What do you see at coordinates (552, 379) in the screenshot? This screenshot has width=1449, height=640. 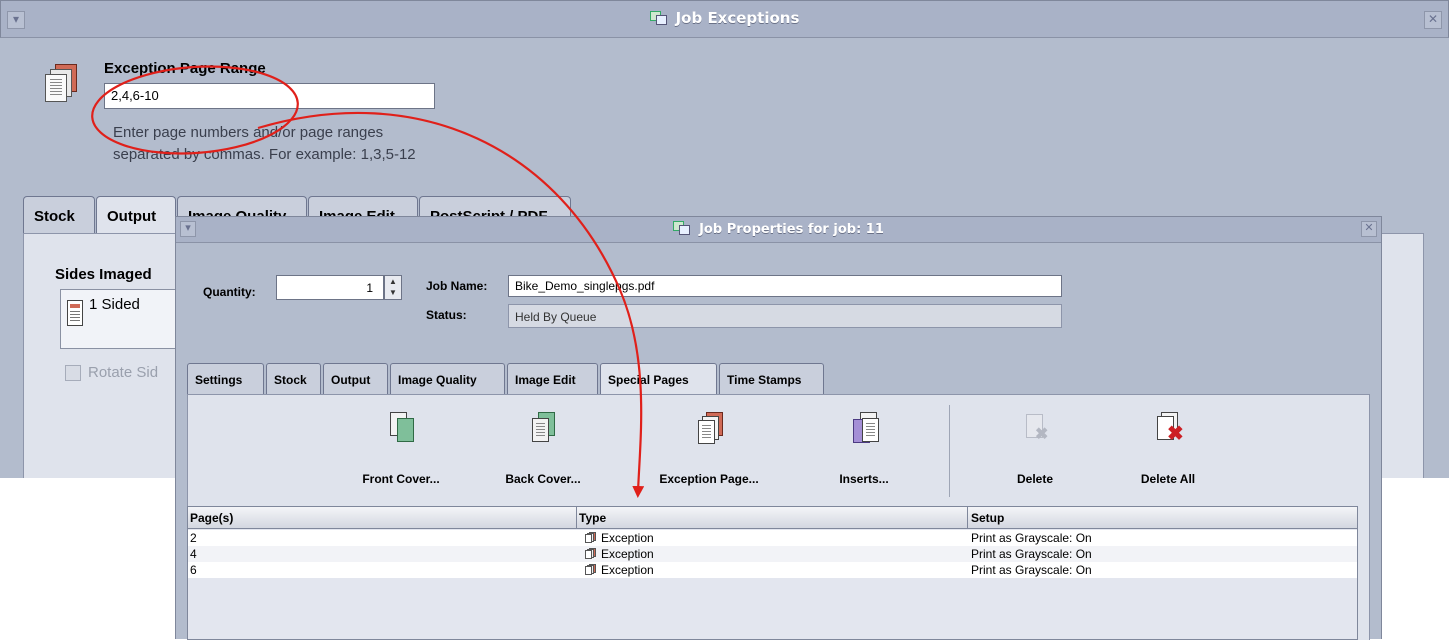 I see `tab-image-edit: Image Edit` at bounding box center [552, 379].